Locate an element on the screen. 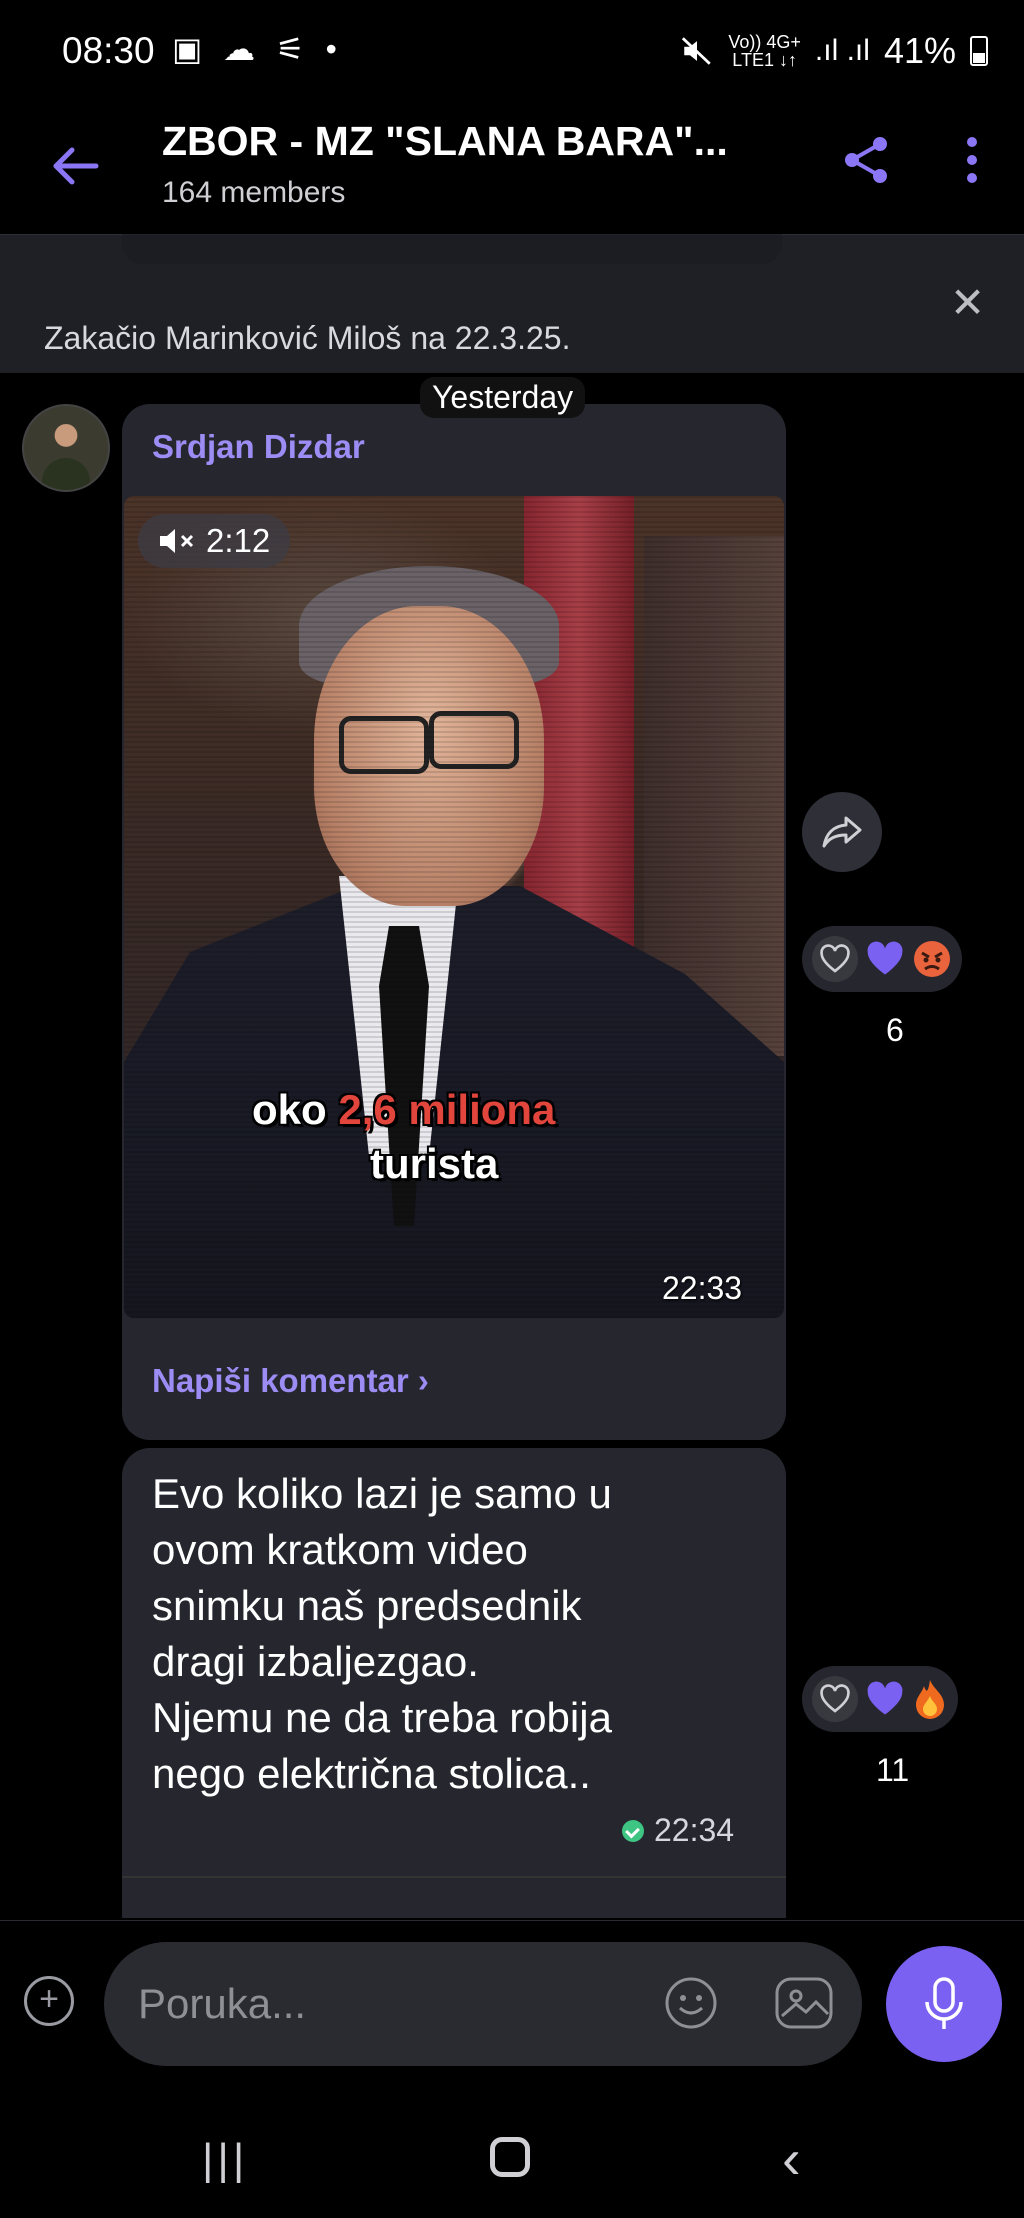 The height and width of the screenshot is (2218, 1024). share-icon is located at coordinates (866, 160).